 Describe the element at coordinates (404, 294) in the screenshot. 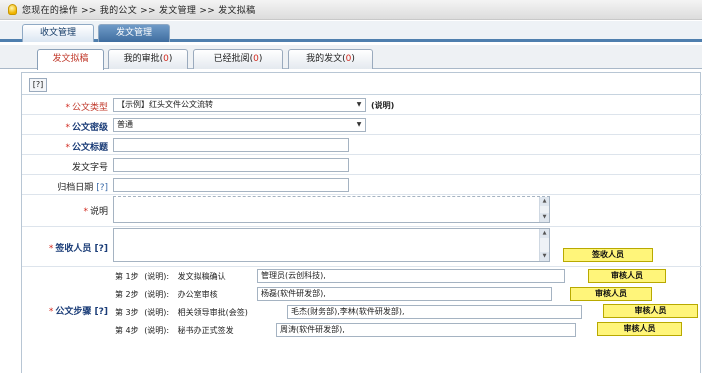

I see `step-2-reviewers: 杨磊(软件研发部),` at that location.